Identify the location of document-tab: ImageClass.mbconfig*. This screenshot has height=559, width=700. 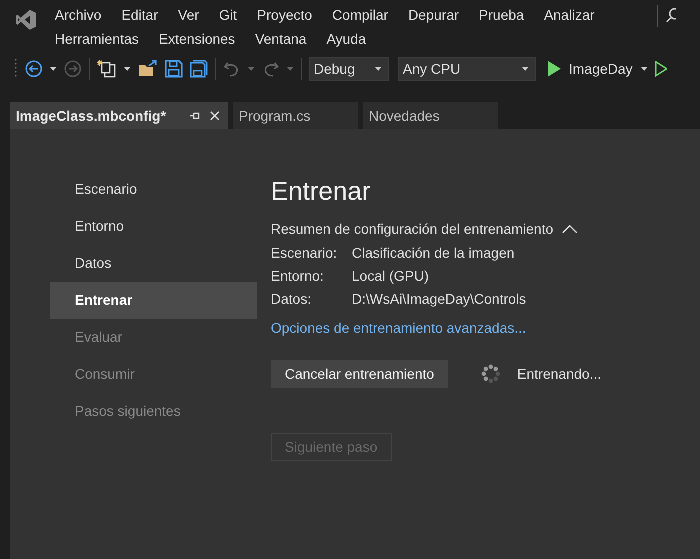
(119, 115).